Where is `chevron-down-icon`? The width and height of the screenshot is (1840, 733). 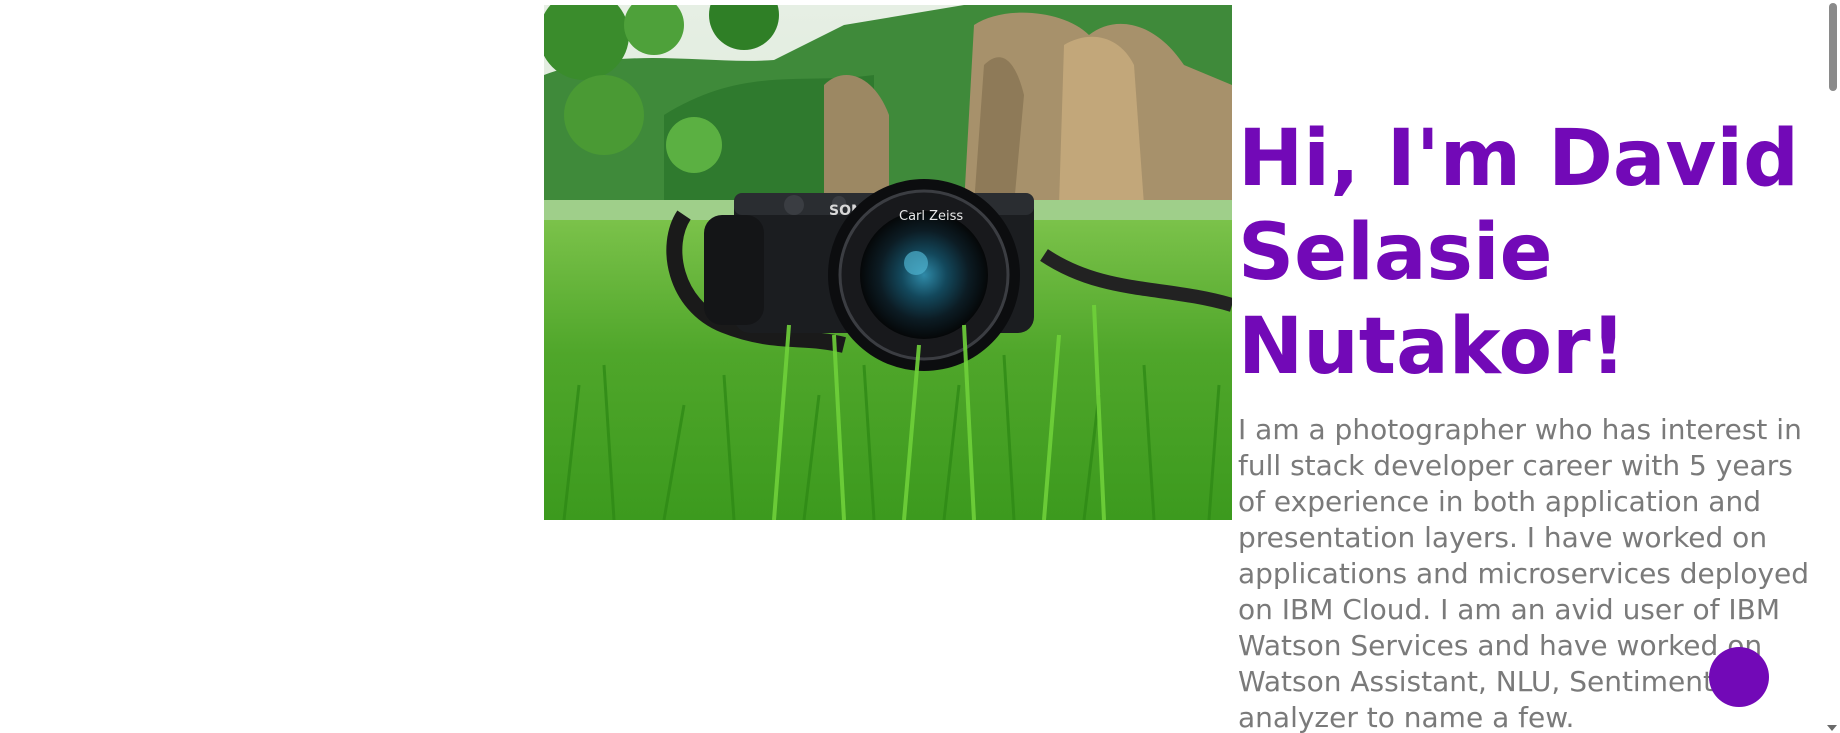
chevron-down-icon is located at coordinates (1832, 728).